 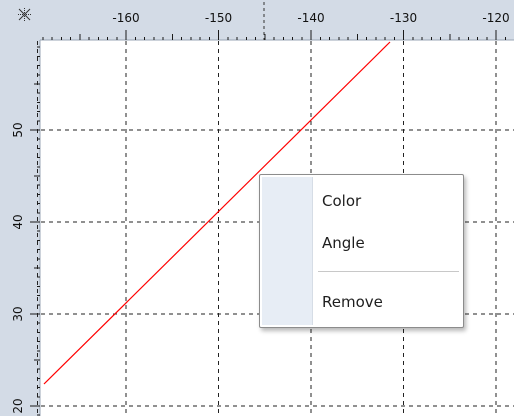 What do you see at coordinates (387, 302) in the screenshot?
I see `menu-item-remove: Remove` at bounding box center [387, 302].